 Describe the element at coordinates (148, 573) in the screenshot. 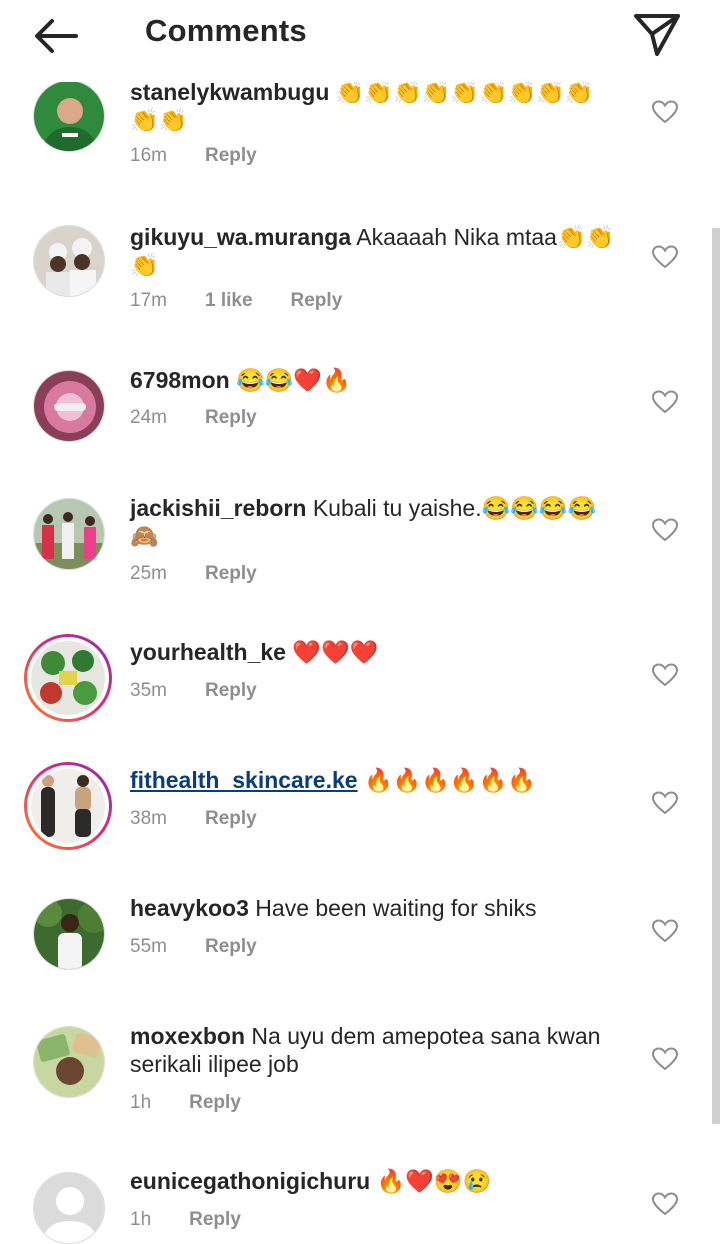

I see `comment-time: 25m` at that location.